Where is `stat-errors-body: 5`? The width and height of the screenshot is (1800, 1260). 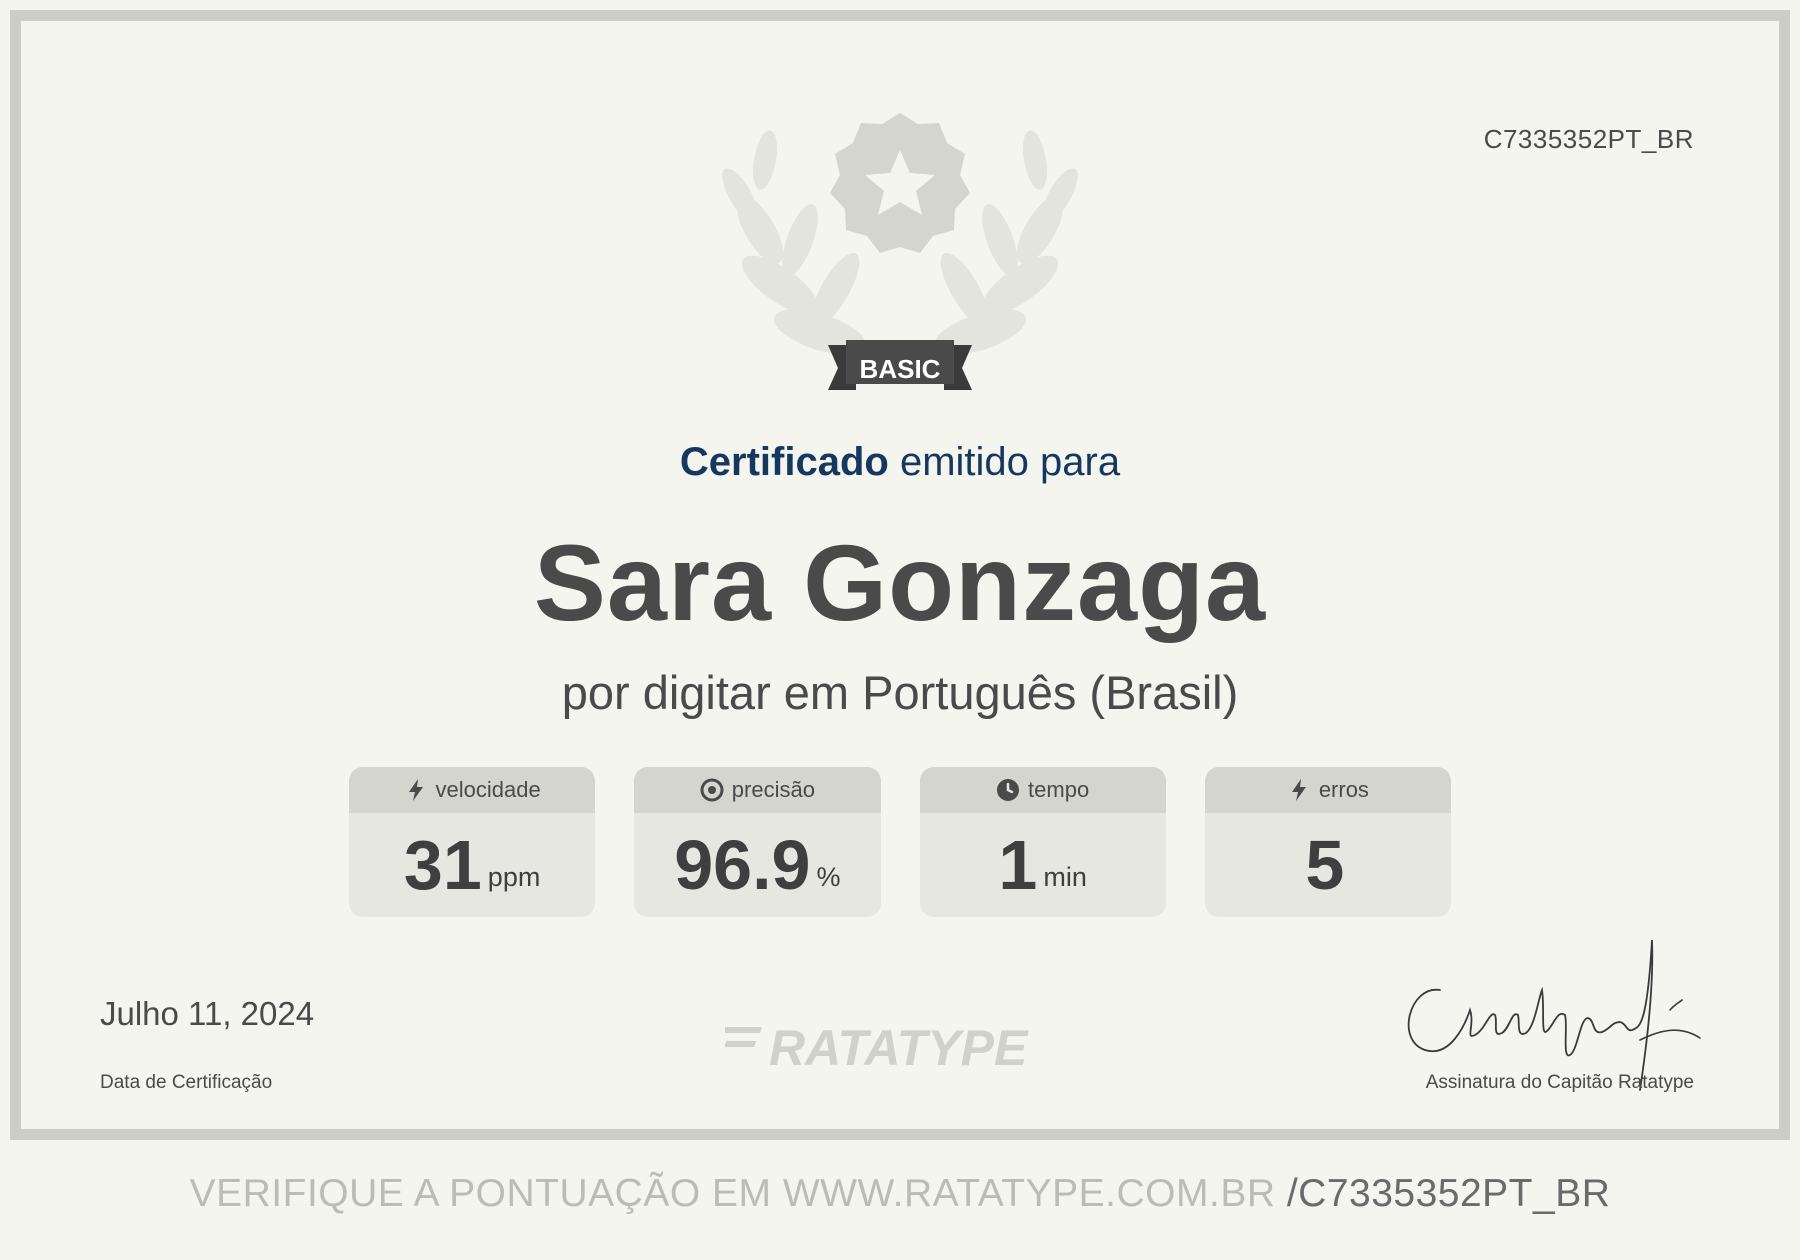 stat-errors-body: 5 is located at coordinates (1328, 865).